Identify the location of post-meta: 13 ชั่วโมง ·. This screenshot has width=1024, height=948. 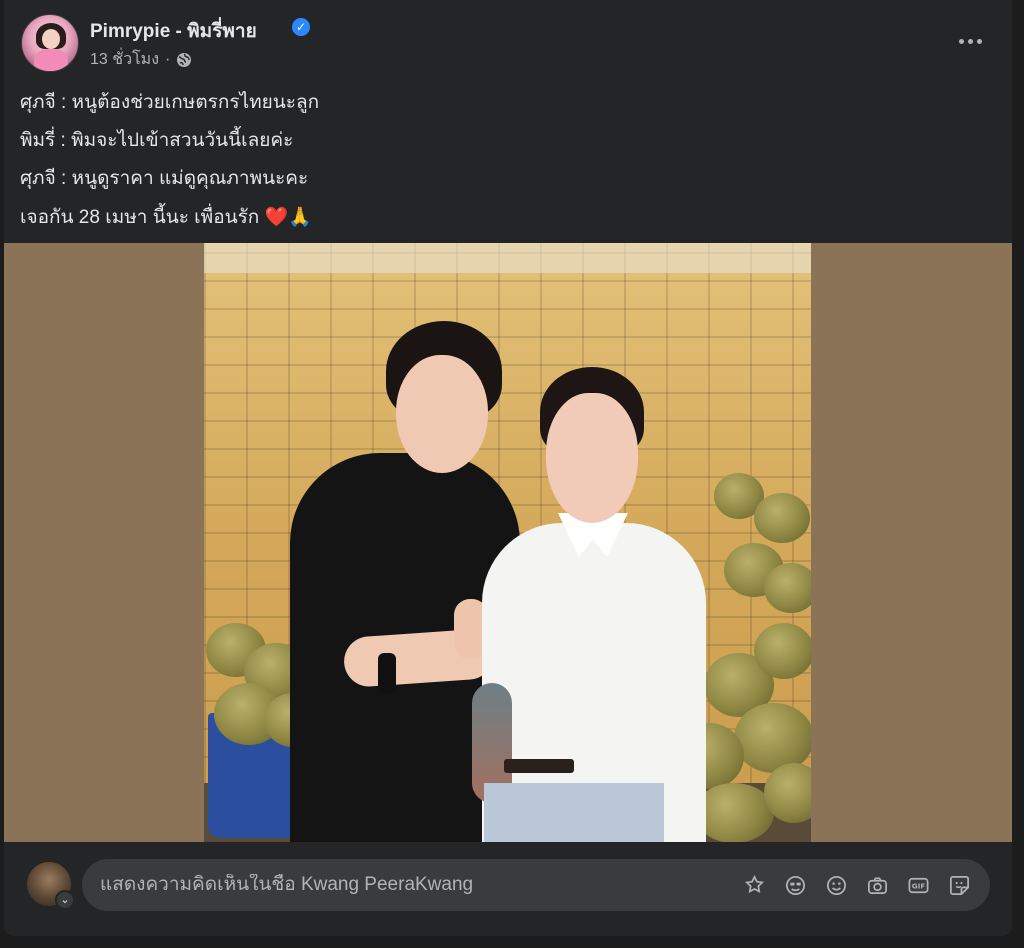
(141, 59).